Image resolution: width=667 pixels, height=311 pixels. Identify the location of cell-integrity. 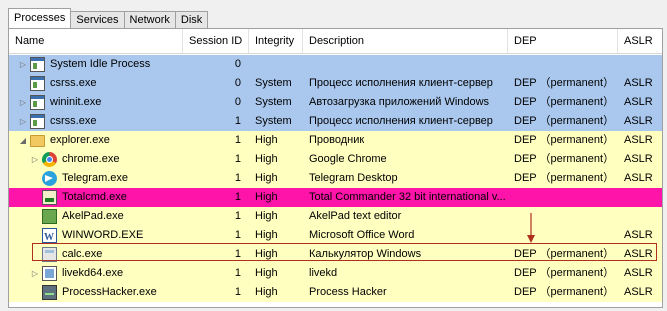
(276, 64).